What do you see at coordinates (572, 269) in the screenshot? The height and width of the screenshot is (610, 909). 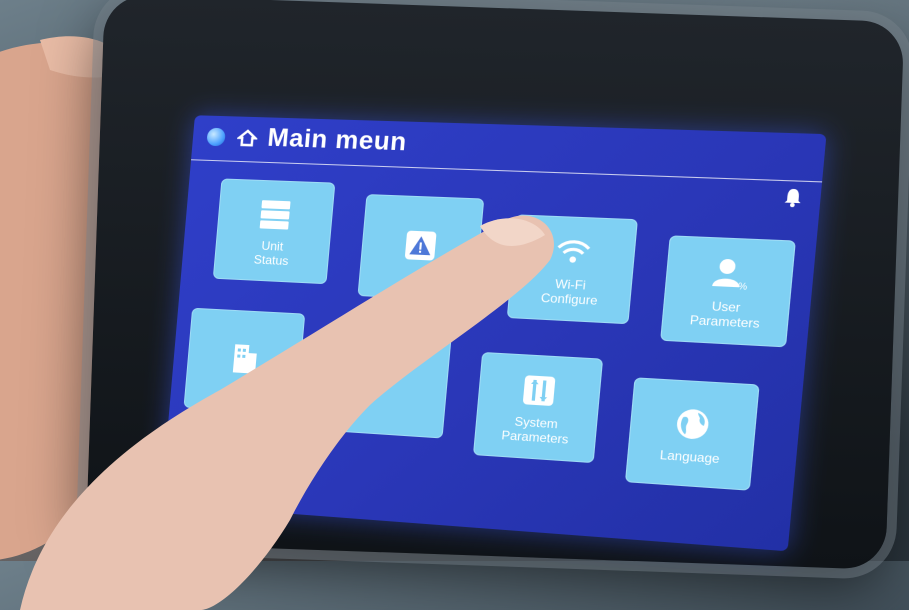 I see `tile-wifi-configure: Wi-Fi Configure` at bounding box center [572, 269].